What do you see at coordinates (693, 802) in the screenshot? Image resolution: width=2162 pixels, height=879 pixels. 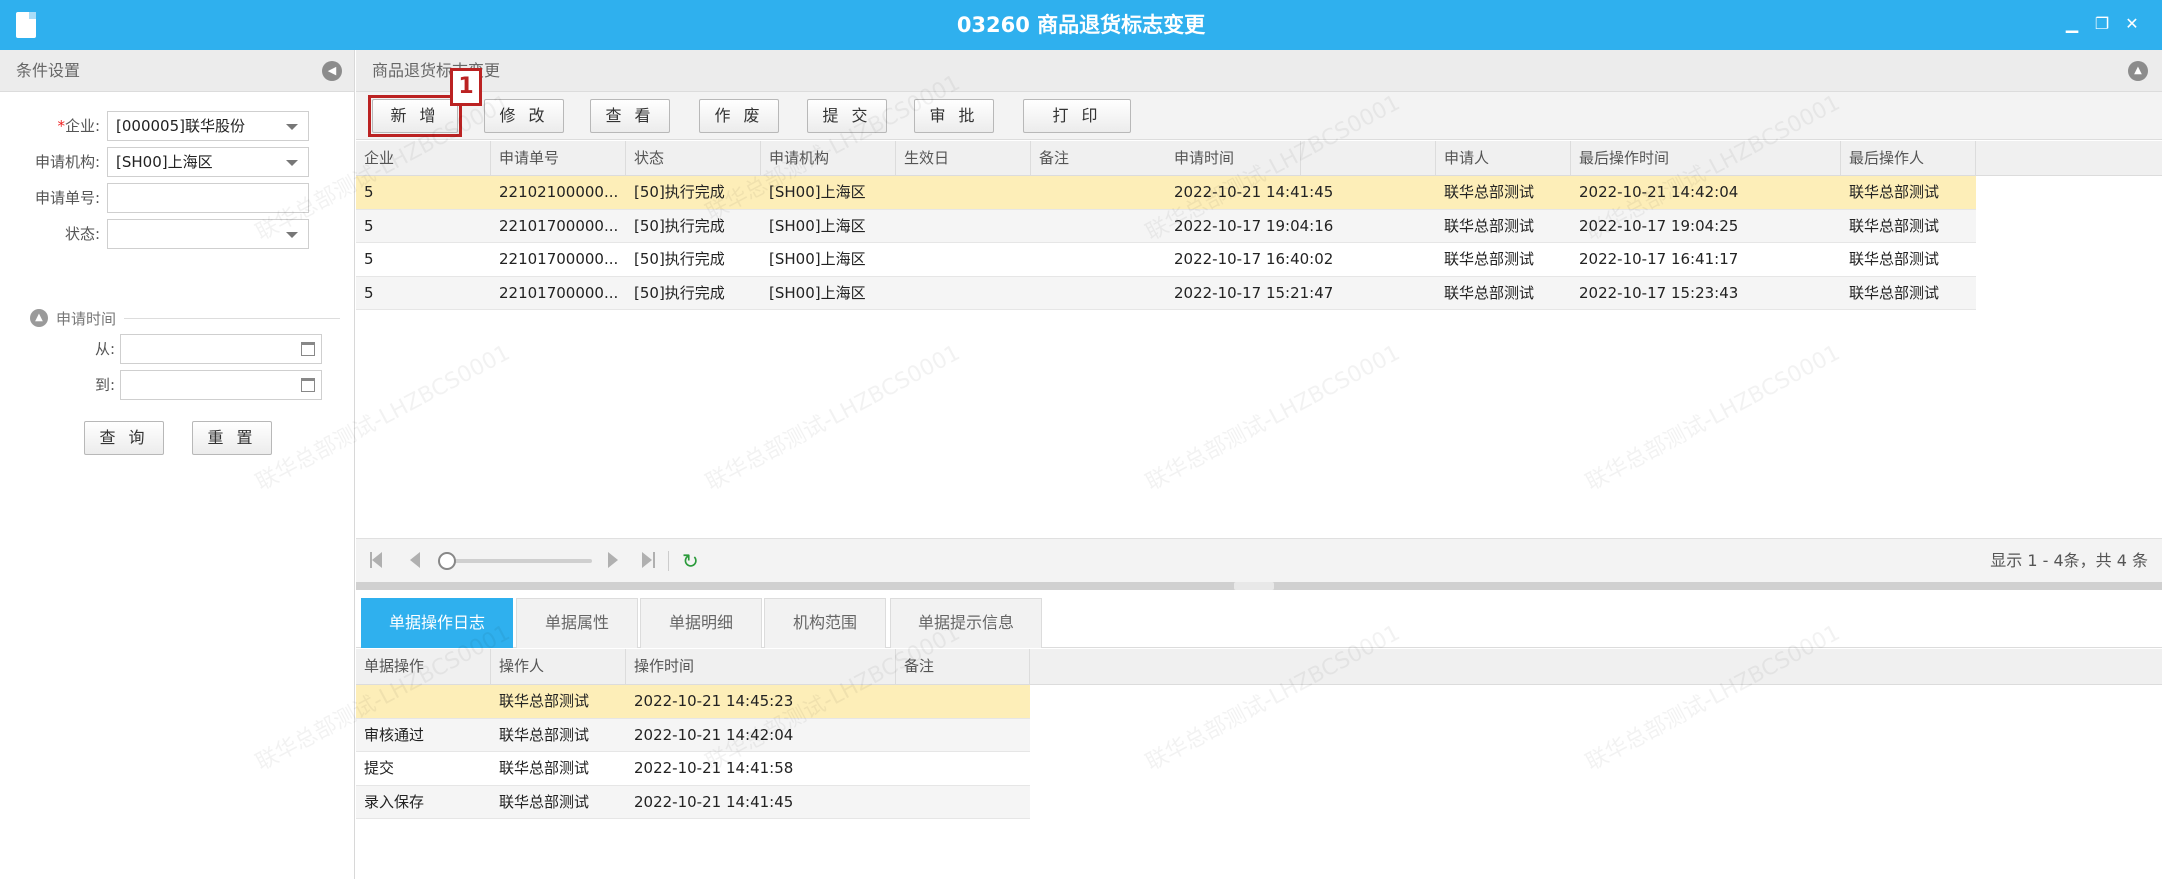 I see `table-row: 录入保存 联华总部测试 2022-10-21 14:41:45` at bounding box center [693, 802].